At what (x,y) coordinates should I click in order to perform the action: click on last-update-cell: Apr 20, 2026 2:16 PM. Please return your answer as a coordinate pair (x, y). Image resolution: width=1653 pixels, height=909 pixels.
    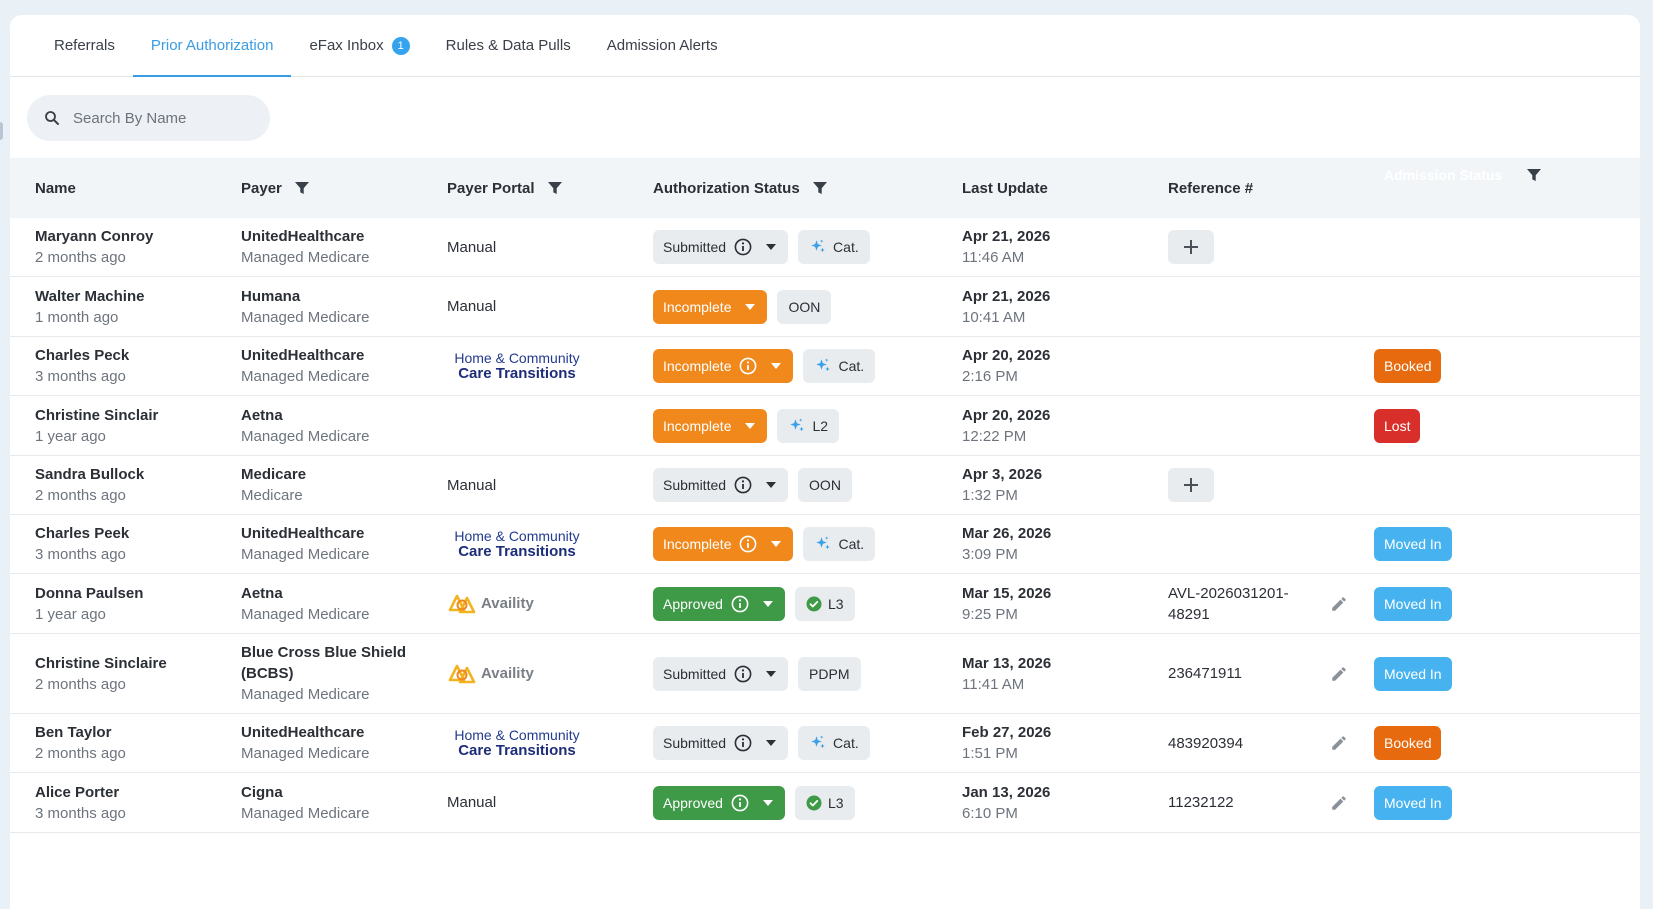
    Looking at the image, I should click on (1006, 366).